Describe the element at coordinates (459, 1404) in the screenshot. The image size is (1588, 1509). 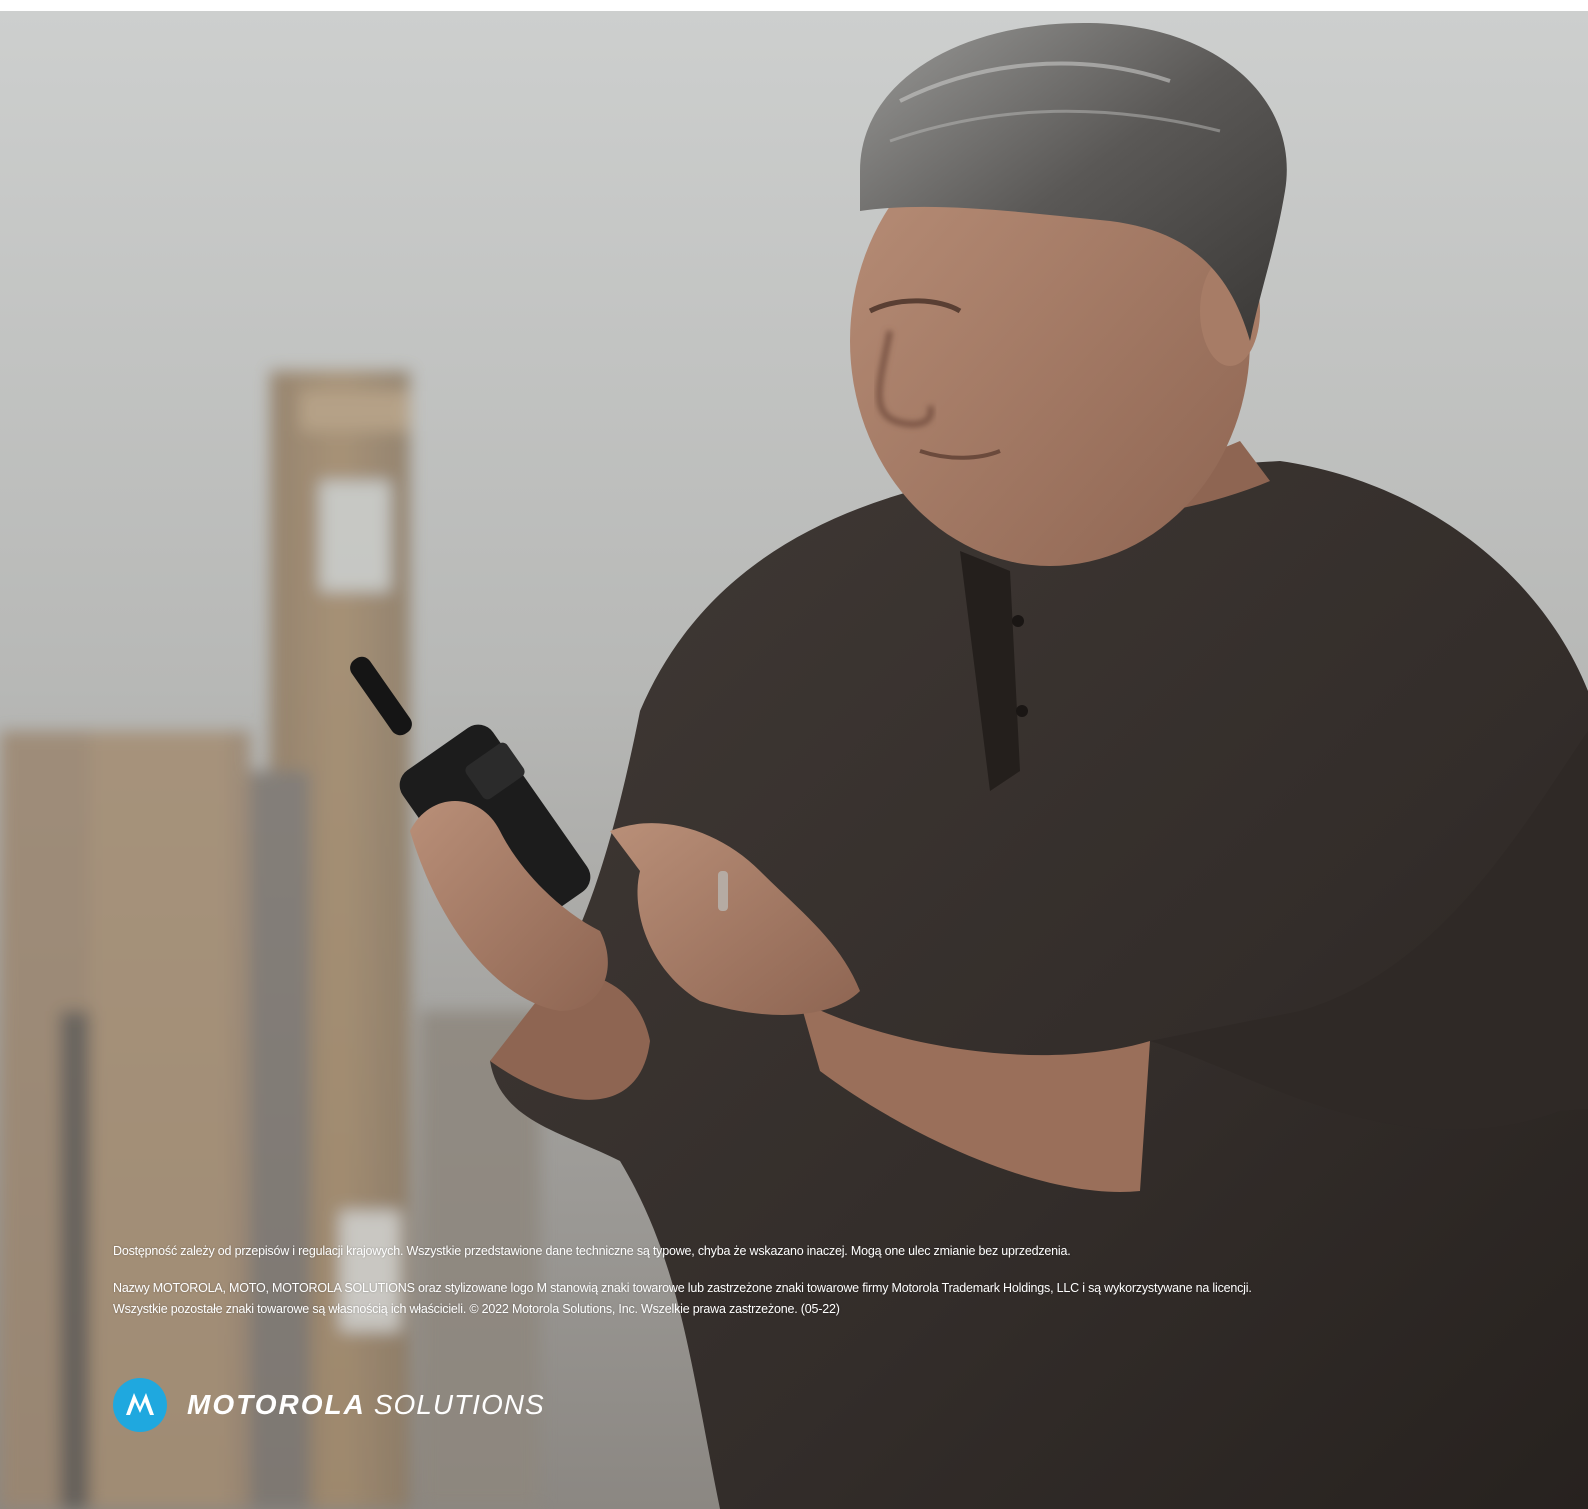
I see `brand-word-solutions: SOLUTIONS` at that location.